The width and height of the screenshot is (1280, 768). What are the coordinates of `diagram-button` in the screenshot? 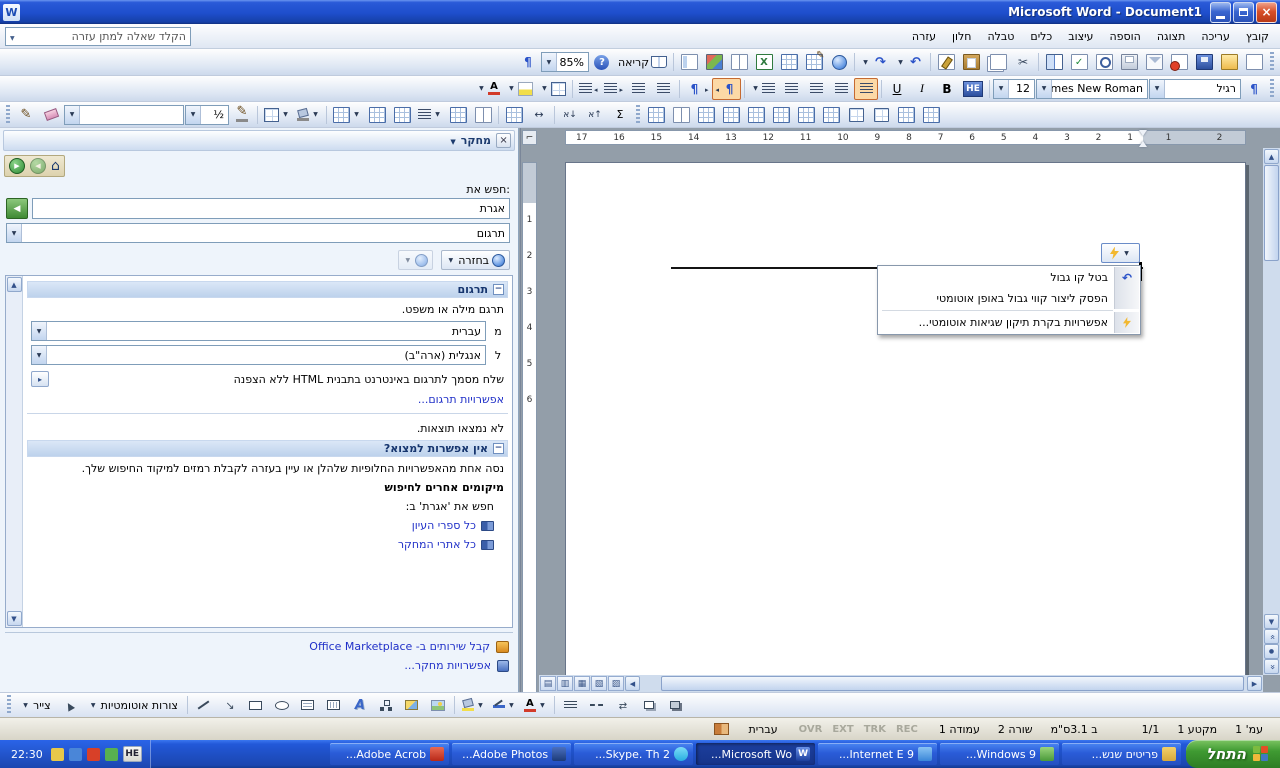 It's located at (386, 705).